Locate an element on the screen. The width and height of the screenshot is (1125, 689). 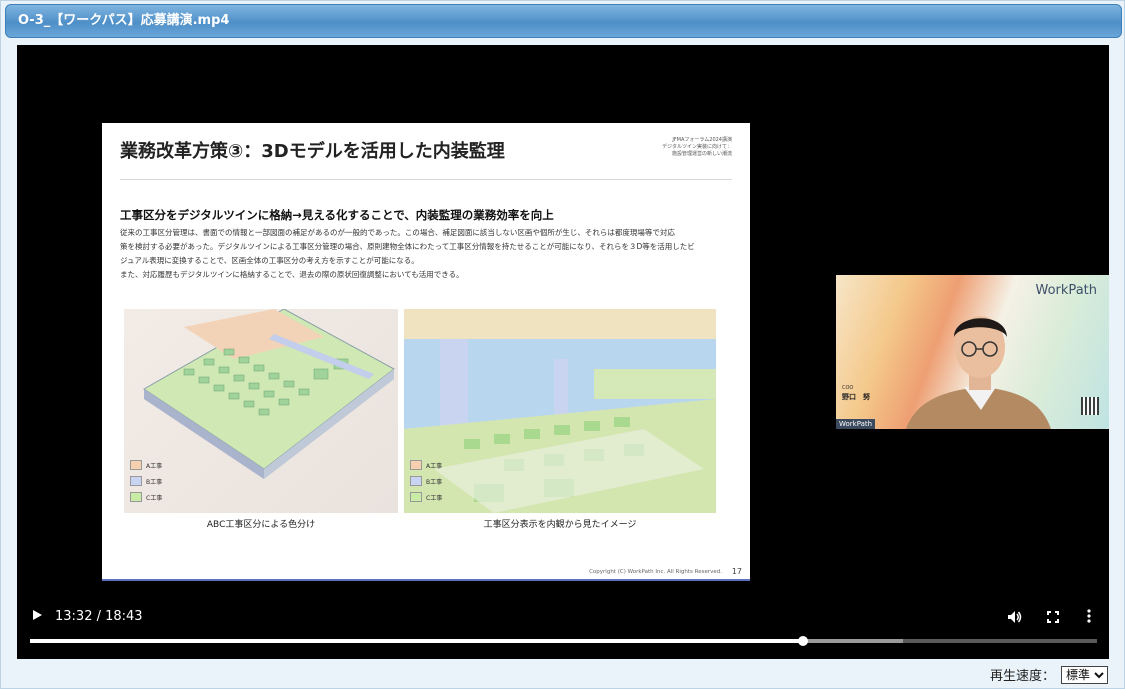
speed-select: 標準 is located at coordinates (1084, 674).